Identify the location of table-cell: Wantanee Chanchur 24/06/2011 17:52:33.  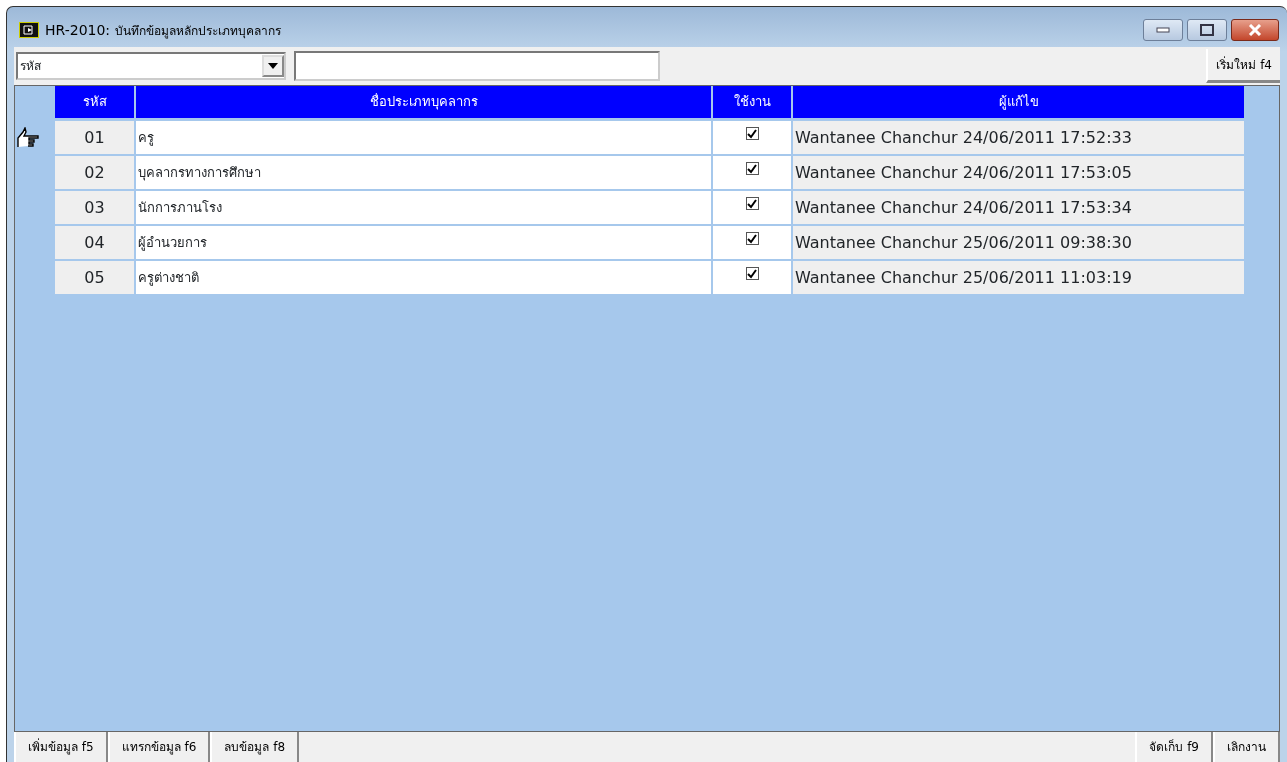
(1019, 138).